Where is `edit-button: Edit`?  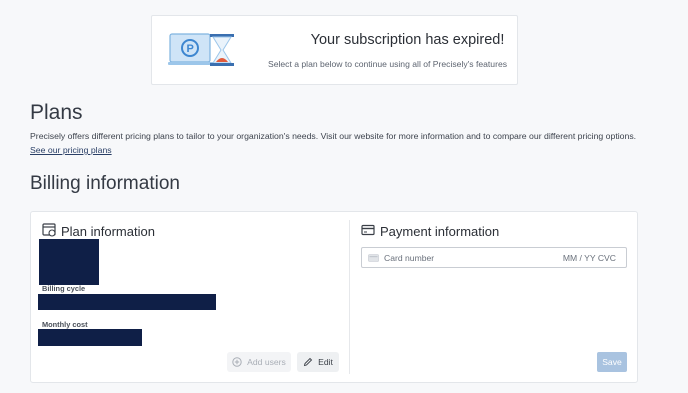
edit-button: Edit is located at coordinates (318, 362).